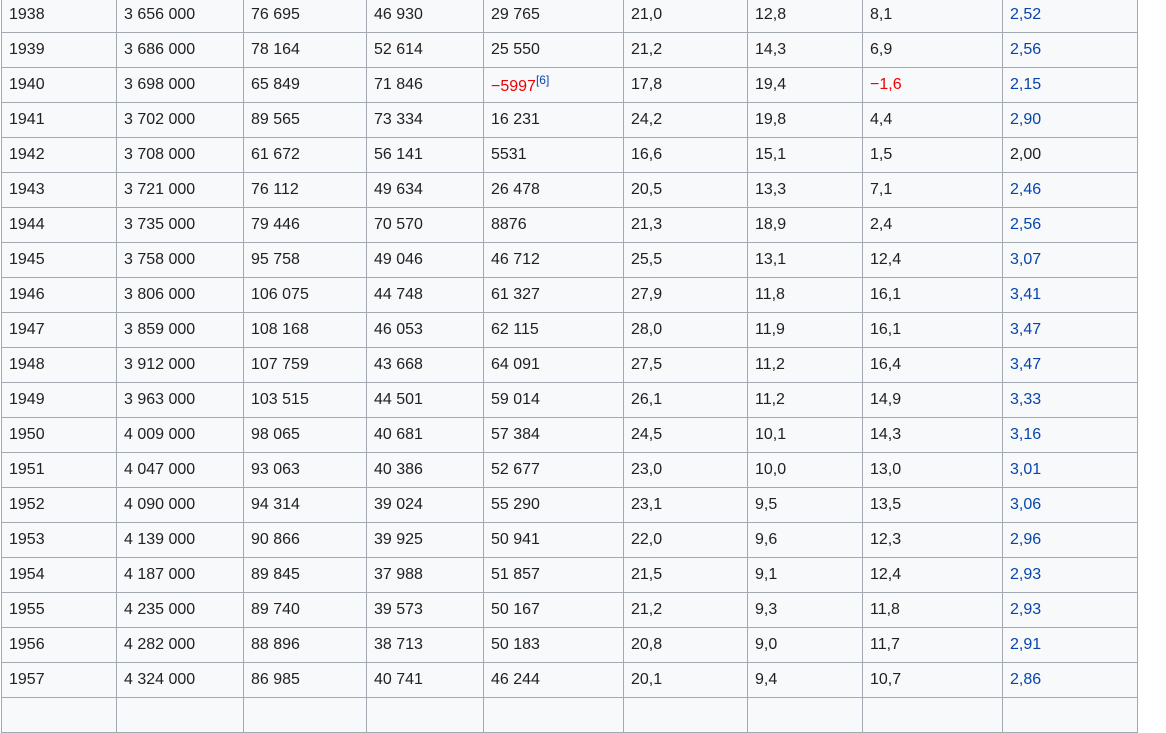 This screenshot has width=1166, height=733. I want to click on fertility-rate-cell-value: 3,41, so click(1025, 294).